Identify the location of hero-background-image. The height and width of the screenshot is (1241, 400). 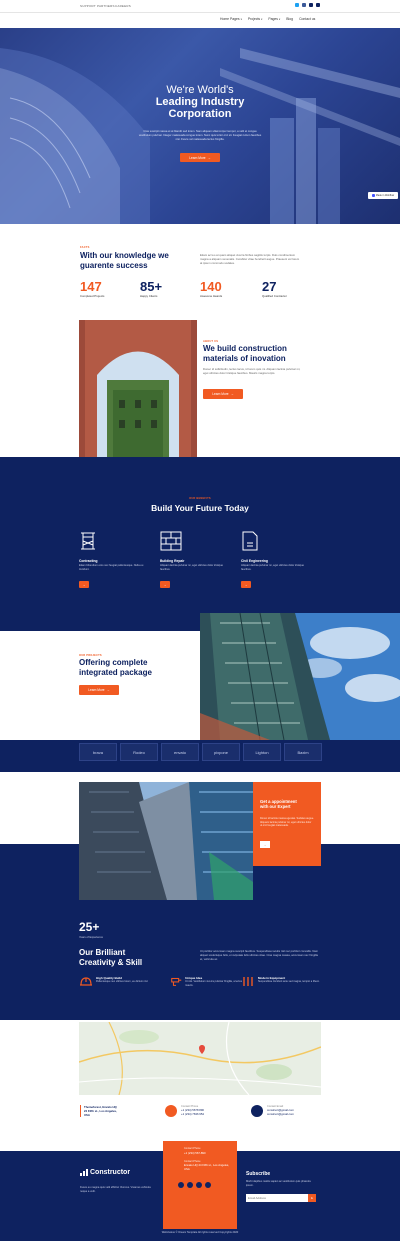
(200, 136).